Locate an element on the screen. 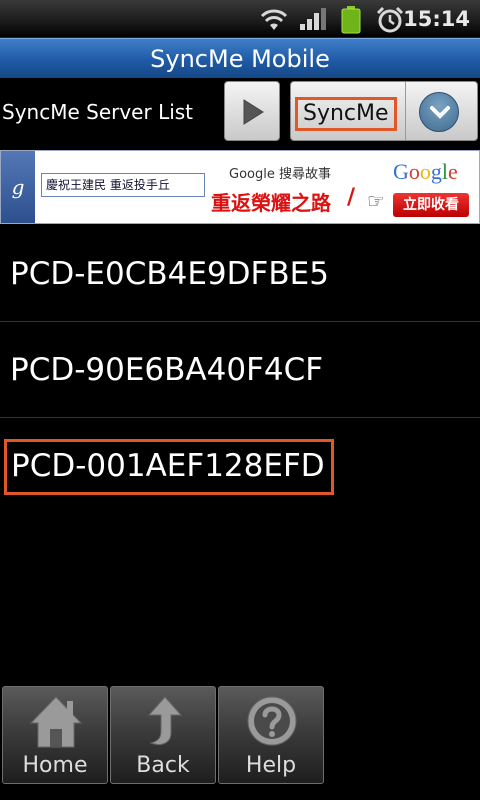 Image resolution: width=480 pixels, height=800 pixels. server-list-label: SyncMe Server List is located at coordinates (98, 112).